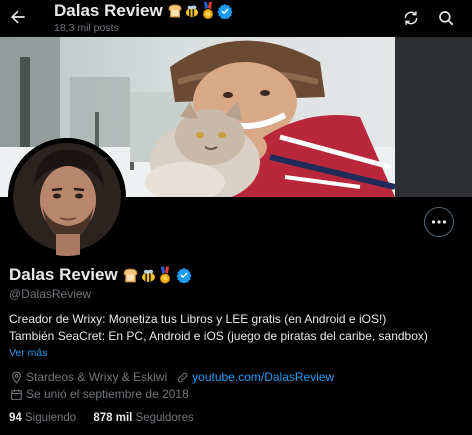 The height and width of the screenshot is (435, 472). I want to click on followers-link: 878 mil Seguidores, so click(143, 418).